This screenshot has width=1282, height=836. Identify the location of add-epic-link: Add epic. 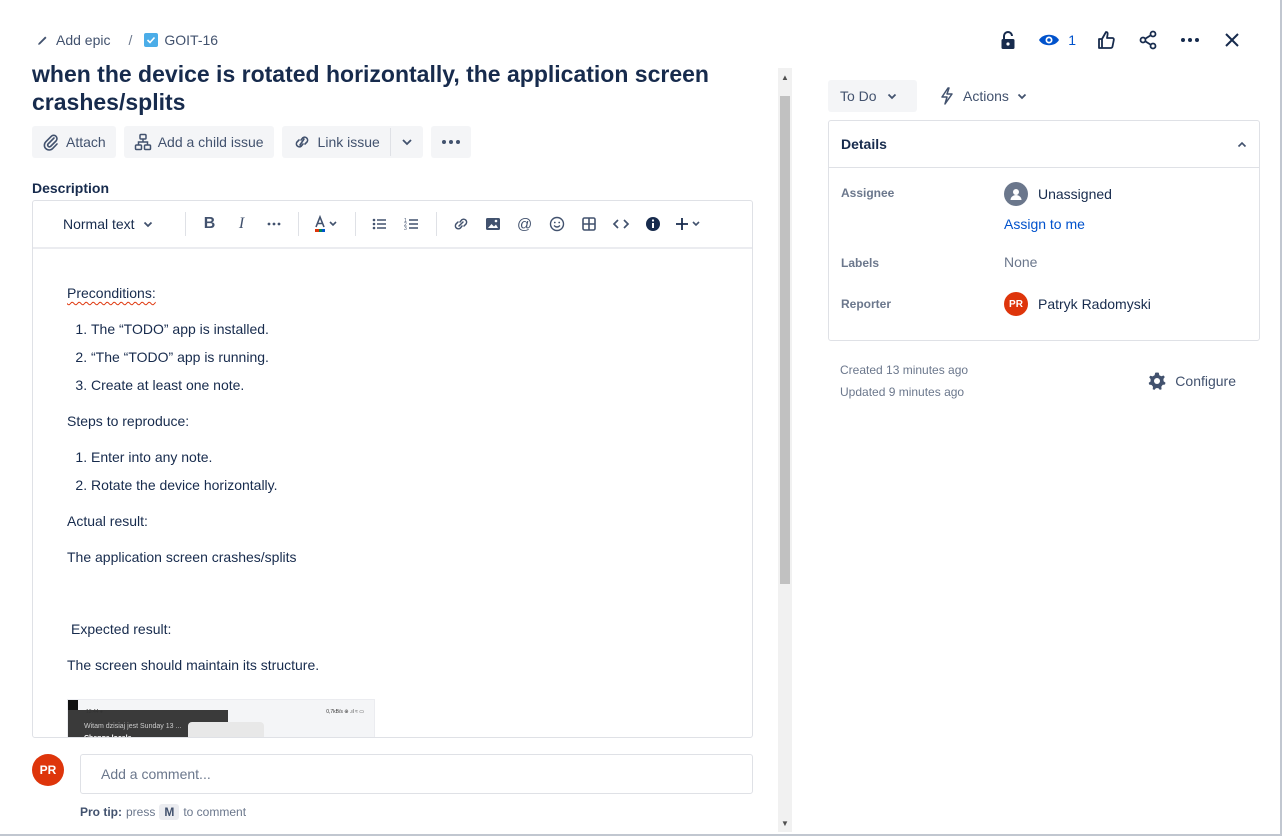
(73, 40).